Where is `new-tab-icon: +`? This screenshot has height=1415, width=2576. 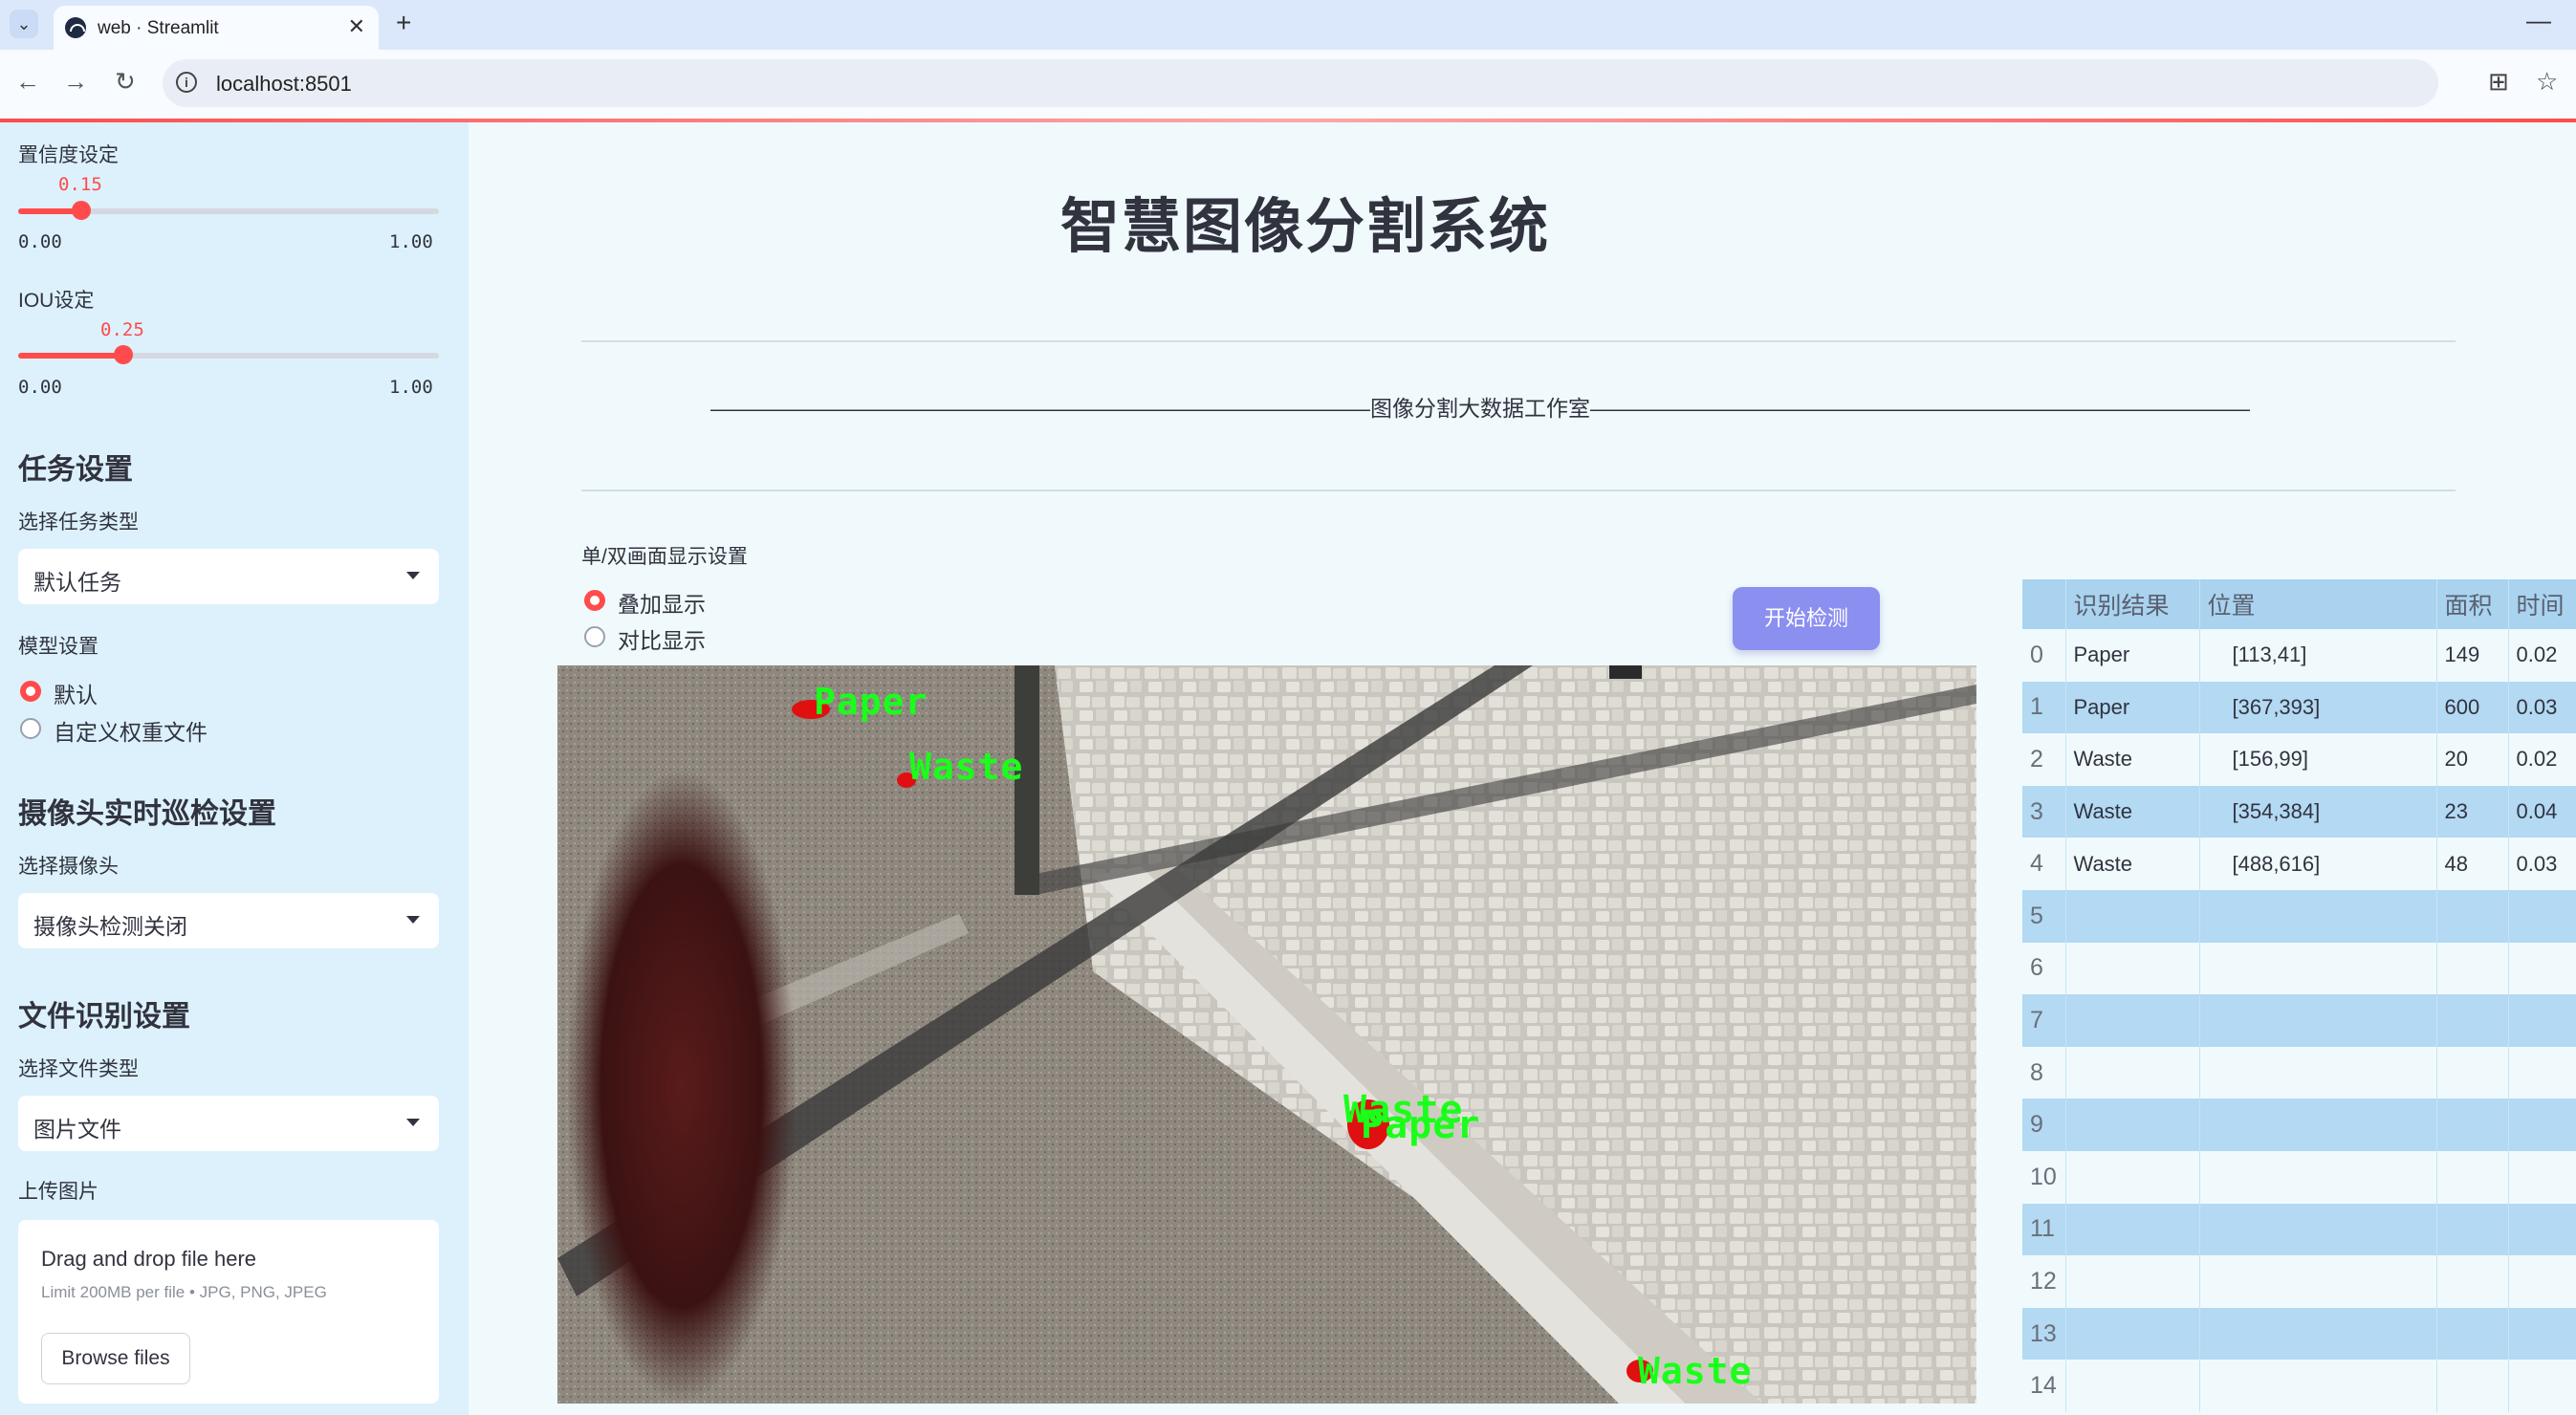 new-tab-icon: + is located at coordinates (403, 23).